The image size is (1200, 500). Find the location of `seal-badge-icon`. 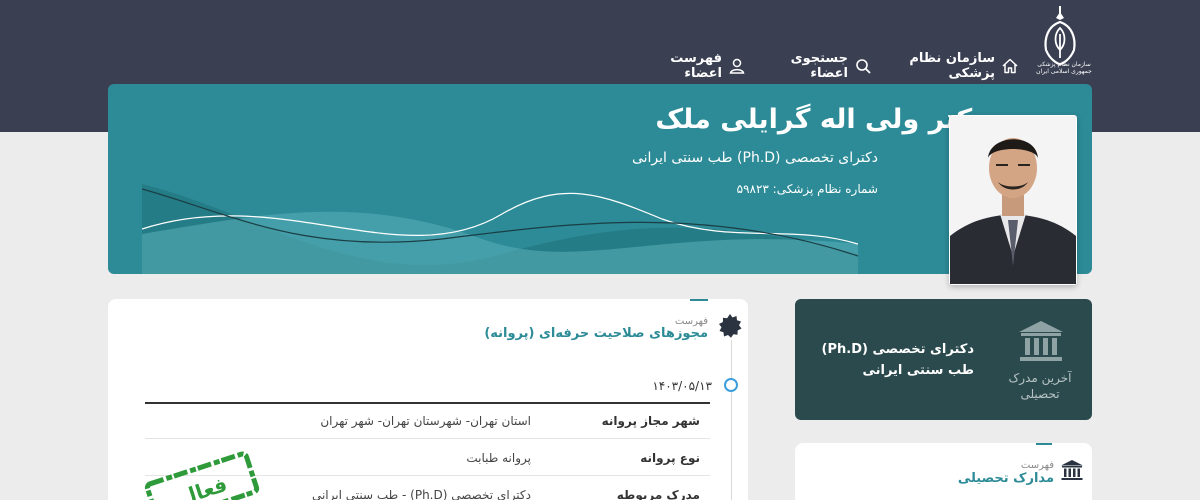

seal-badge-icon is located at coordinates (730, 326).